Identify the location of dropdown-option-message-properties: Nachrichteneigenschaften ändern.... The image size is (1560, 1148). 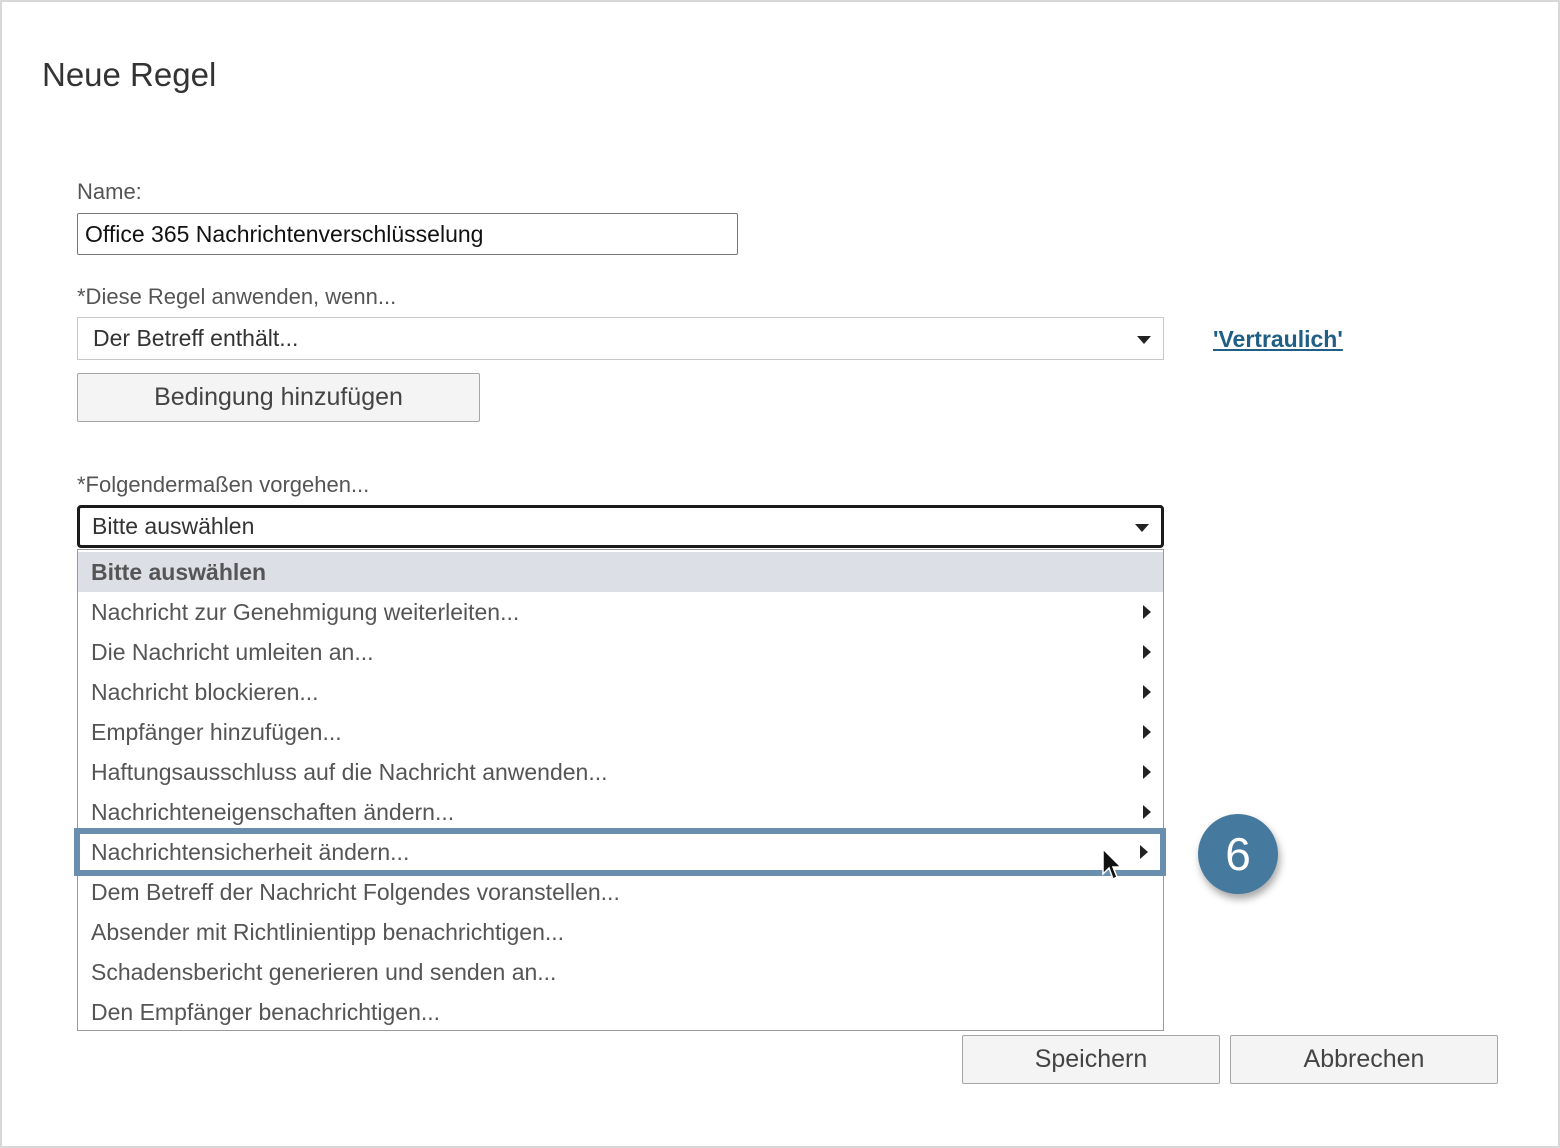
(620, 812).